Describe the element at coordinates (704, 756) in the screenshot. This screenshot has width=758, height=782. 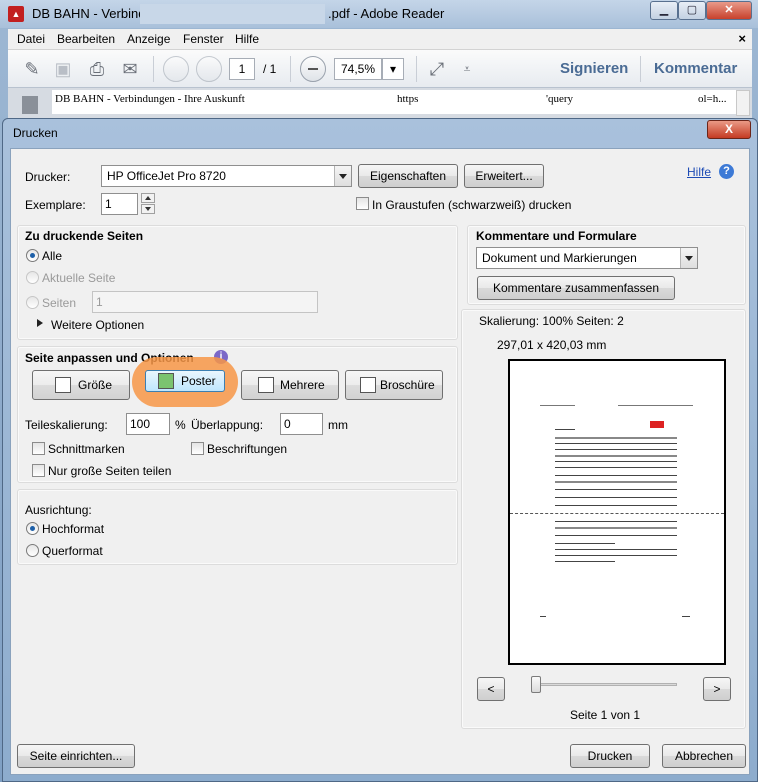
I see `cancel-button: Abbrechen` at that location.